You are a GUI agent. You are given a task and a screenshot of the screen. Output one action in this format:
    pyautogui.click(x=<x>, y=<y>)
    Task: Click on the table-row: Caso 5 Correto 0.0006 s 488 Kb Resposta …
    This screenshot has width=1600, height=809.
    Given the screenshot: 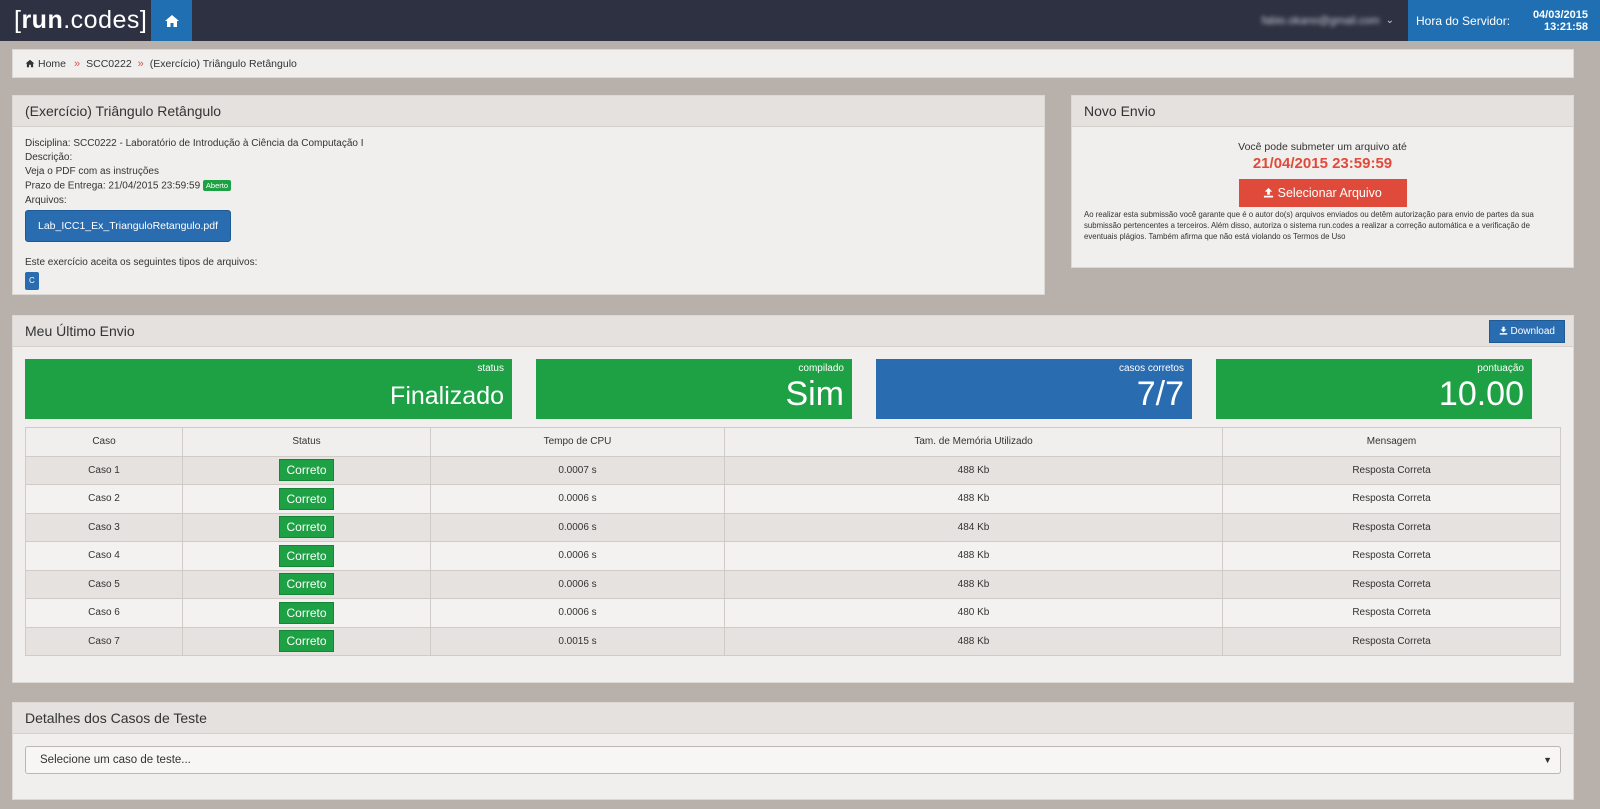 What is the action you would take?
    pyautogui.click(x=793, y=584)
    